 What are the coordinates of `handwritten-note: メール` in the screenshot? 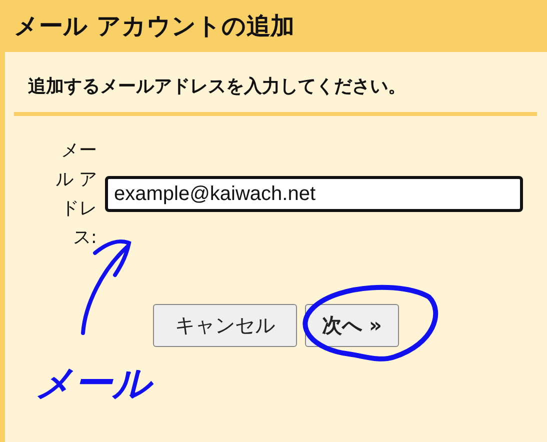 It's located at (93, 383).